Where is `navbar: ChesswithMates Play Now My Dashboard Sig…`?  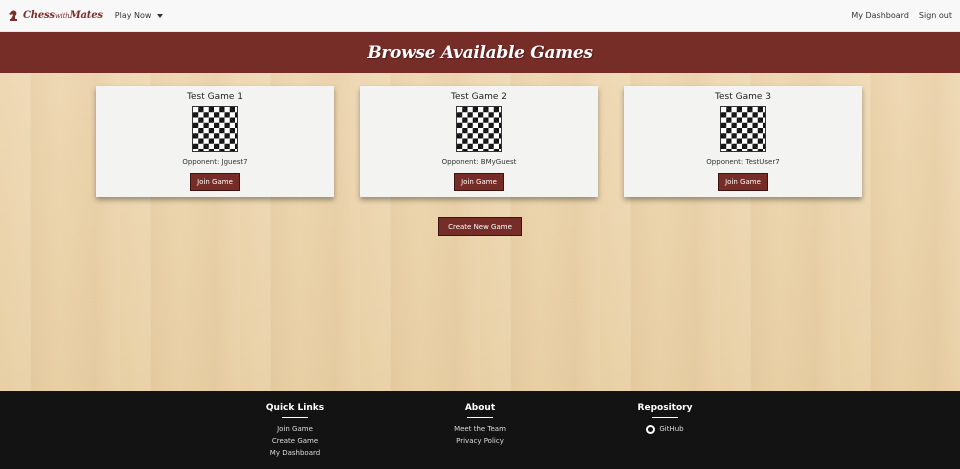
navbar: ChesswithMates Play Now My Dashboard Sig… is located at coordinates (480, 16).